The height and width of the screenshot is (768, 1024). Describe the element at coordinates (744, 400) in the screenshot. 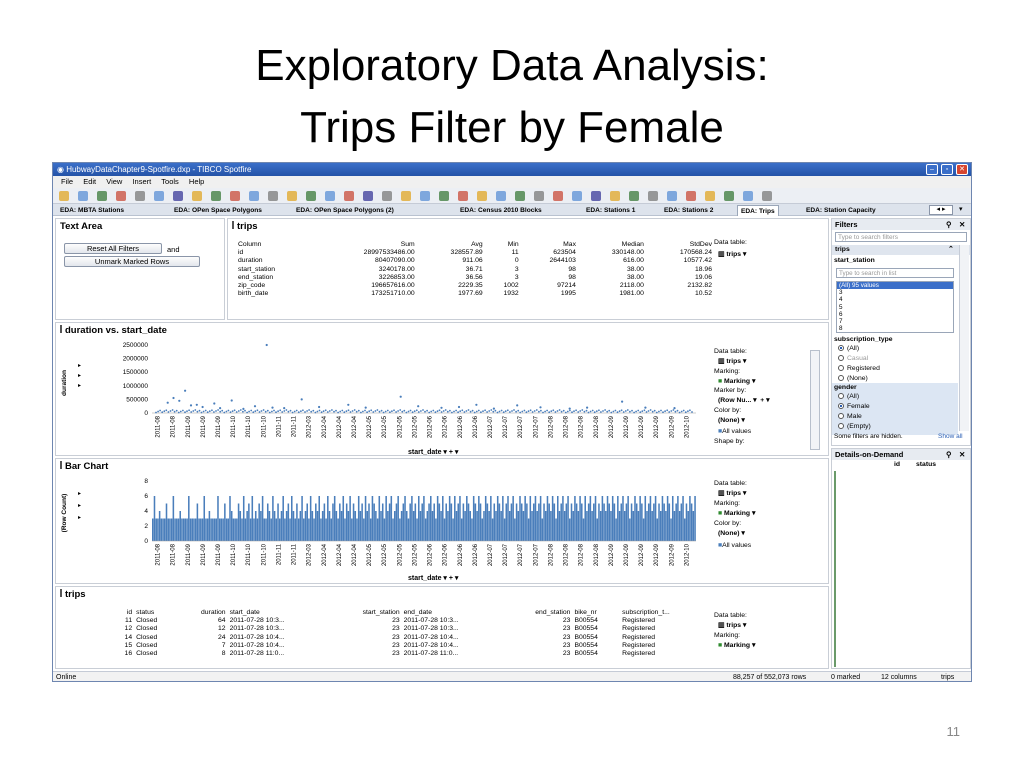

I see `scatter-marker-by-dropdown: (Row Nu... ▾ + ▾` at that location.